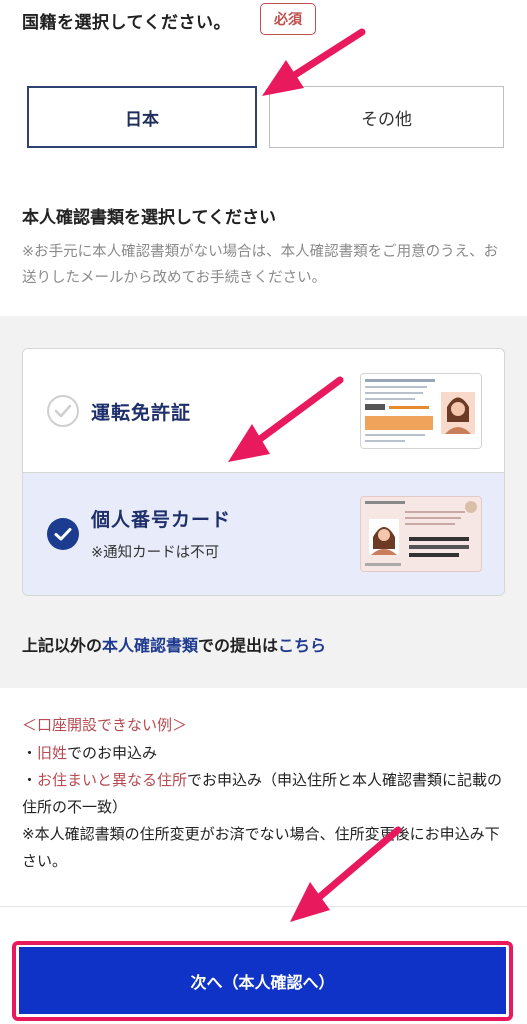 The width and height of the screenshot is (527, 1024). What do you see at coordinates (149, 218) in the screenshot?
I see `document-section-title: 本人確認書類を選択してください` at bounding box center [149, 218].